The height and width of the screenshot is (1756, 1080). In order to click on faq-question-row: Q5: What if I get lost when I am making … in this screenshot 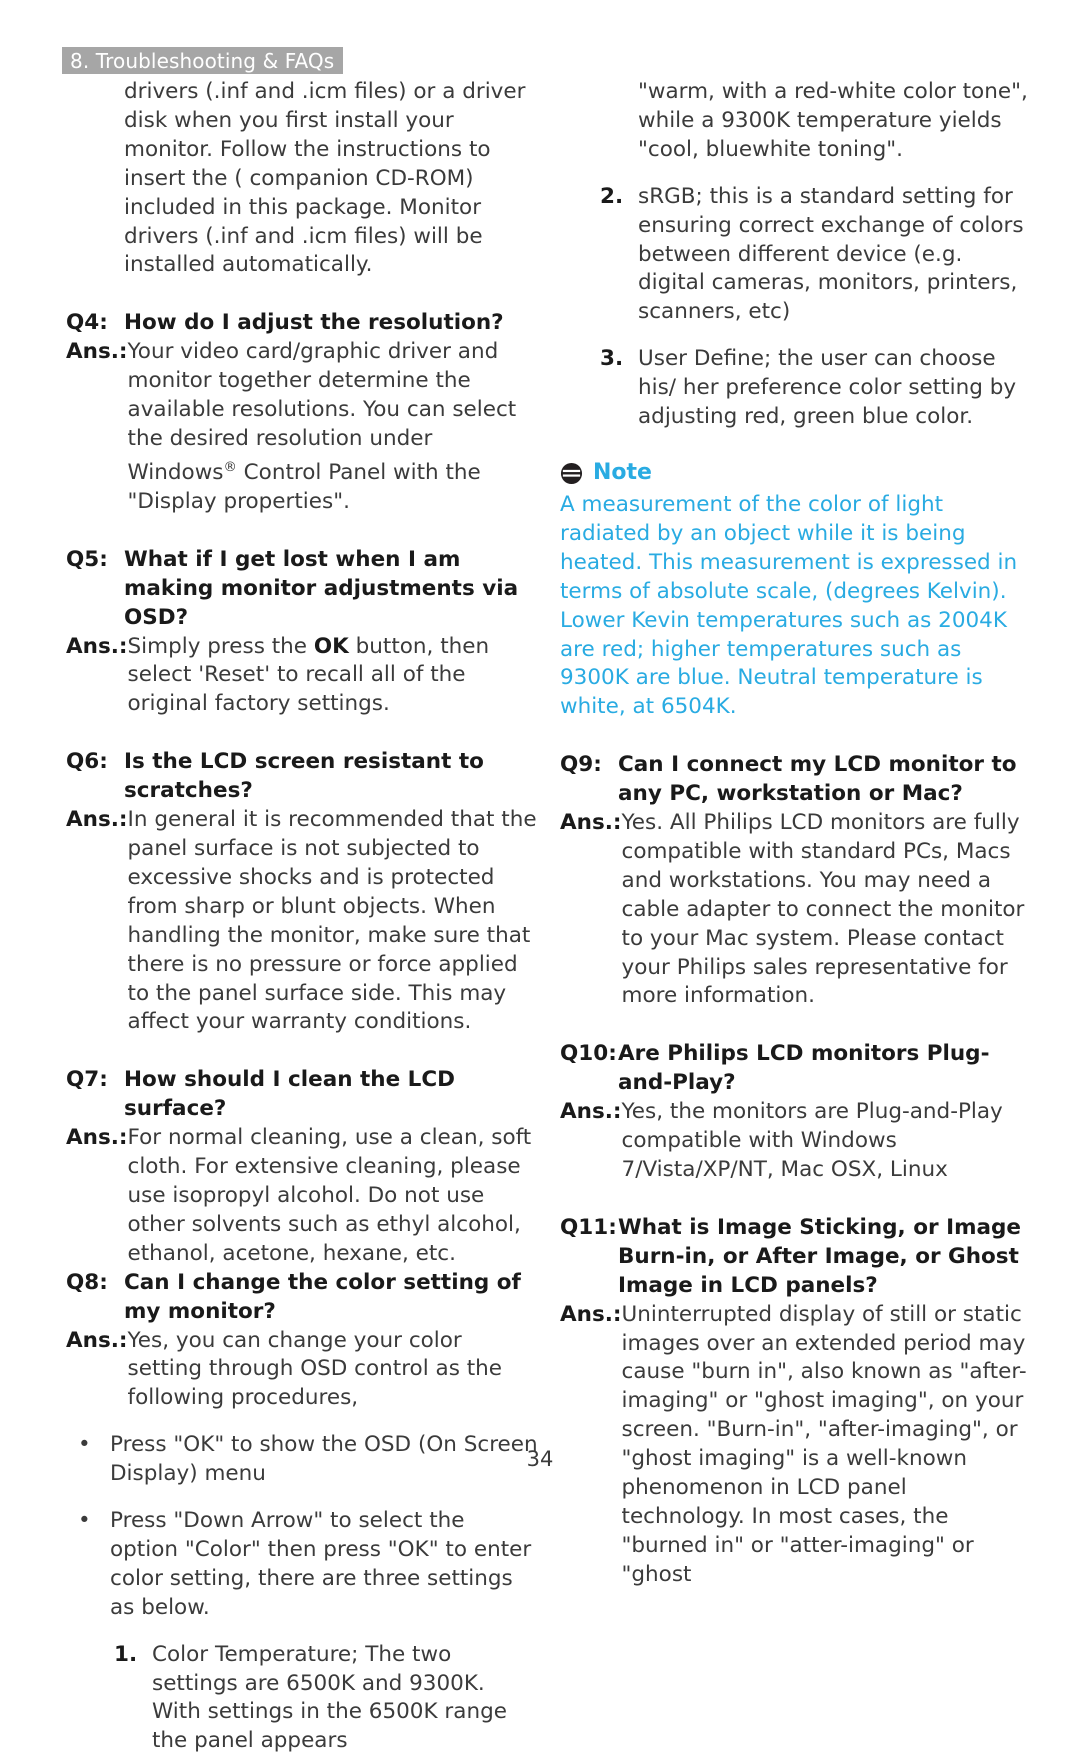, I will do `click(302, 589)`.